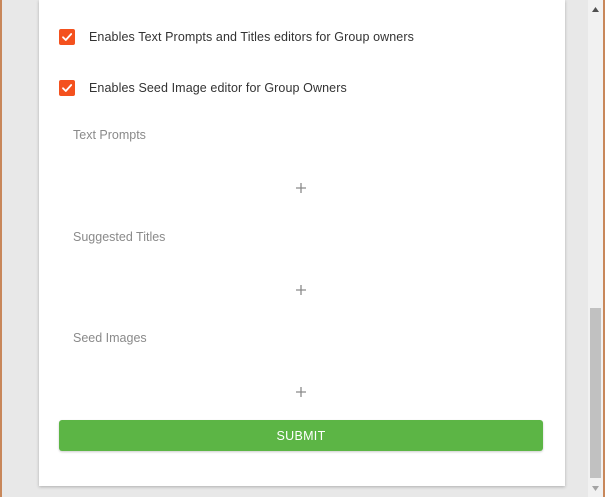  I want to click on scroll-up-arrow, so click(595, 9).